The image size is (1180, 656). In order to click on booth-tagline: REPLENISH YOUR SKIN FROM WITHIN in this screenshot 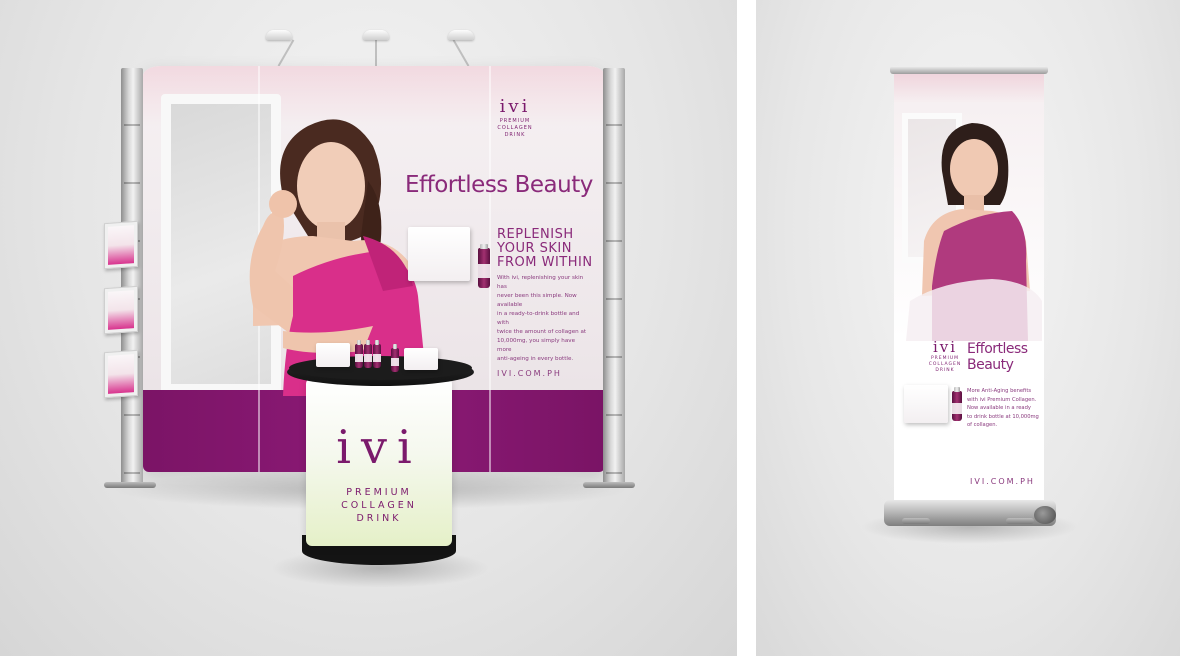, I will do `click(545, 248)`.